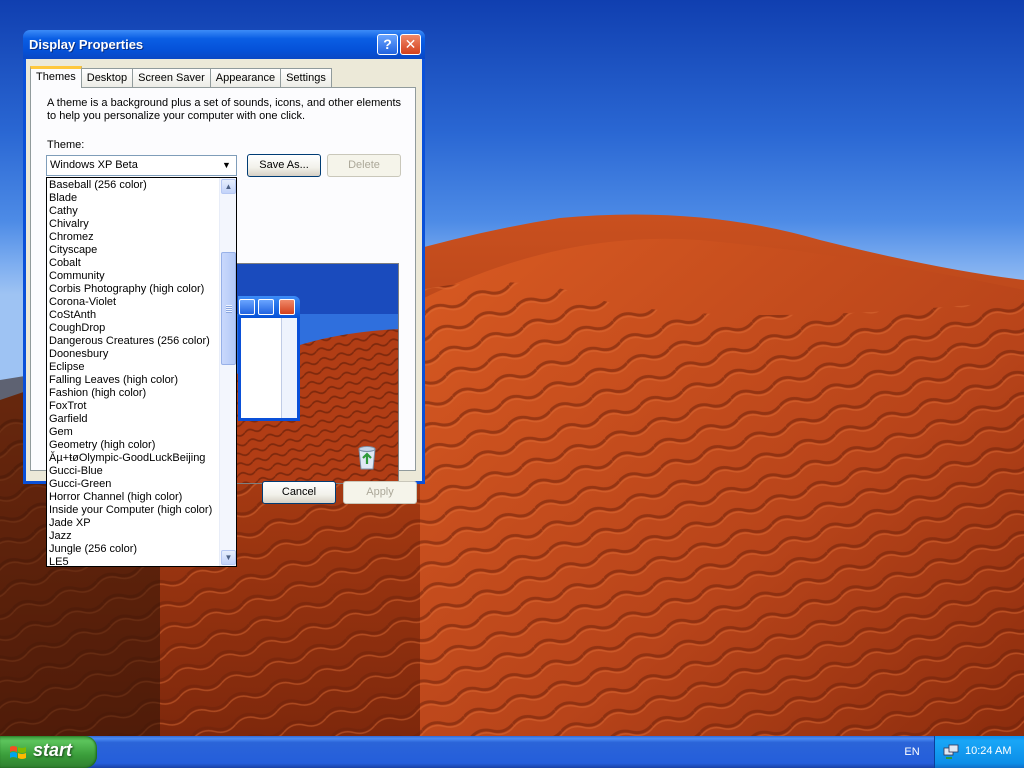 The width and height of the screenshot is (1024, 768). What do you see at coordinates (133, 250) in the screenshot?
I see `theme-list-item: Cityscape` at bounding box center [133, 250].